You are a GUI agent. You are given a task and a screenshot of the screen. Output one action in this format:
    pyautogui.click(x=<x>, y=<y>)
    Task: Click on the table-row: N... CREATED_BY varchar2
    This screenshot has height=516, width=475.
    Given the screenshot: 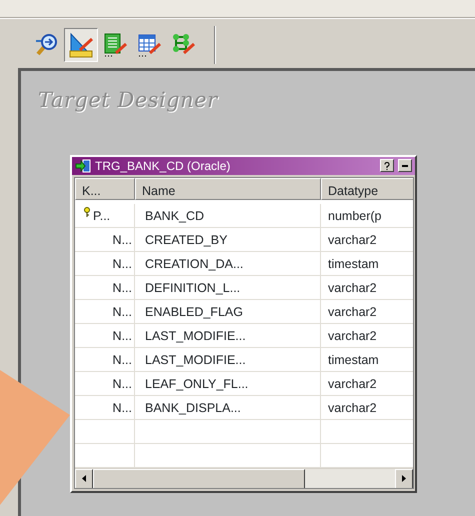 What is the action you would take?
    pyautogui.click(x=244, y=240)
    